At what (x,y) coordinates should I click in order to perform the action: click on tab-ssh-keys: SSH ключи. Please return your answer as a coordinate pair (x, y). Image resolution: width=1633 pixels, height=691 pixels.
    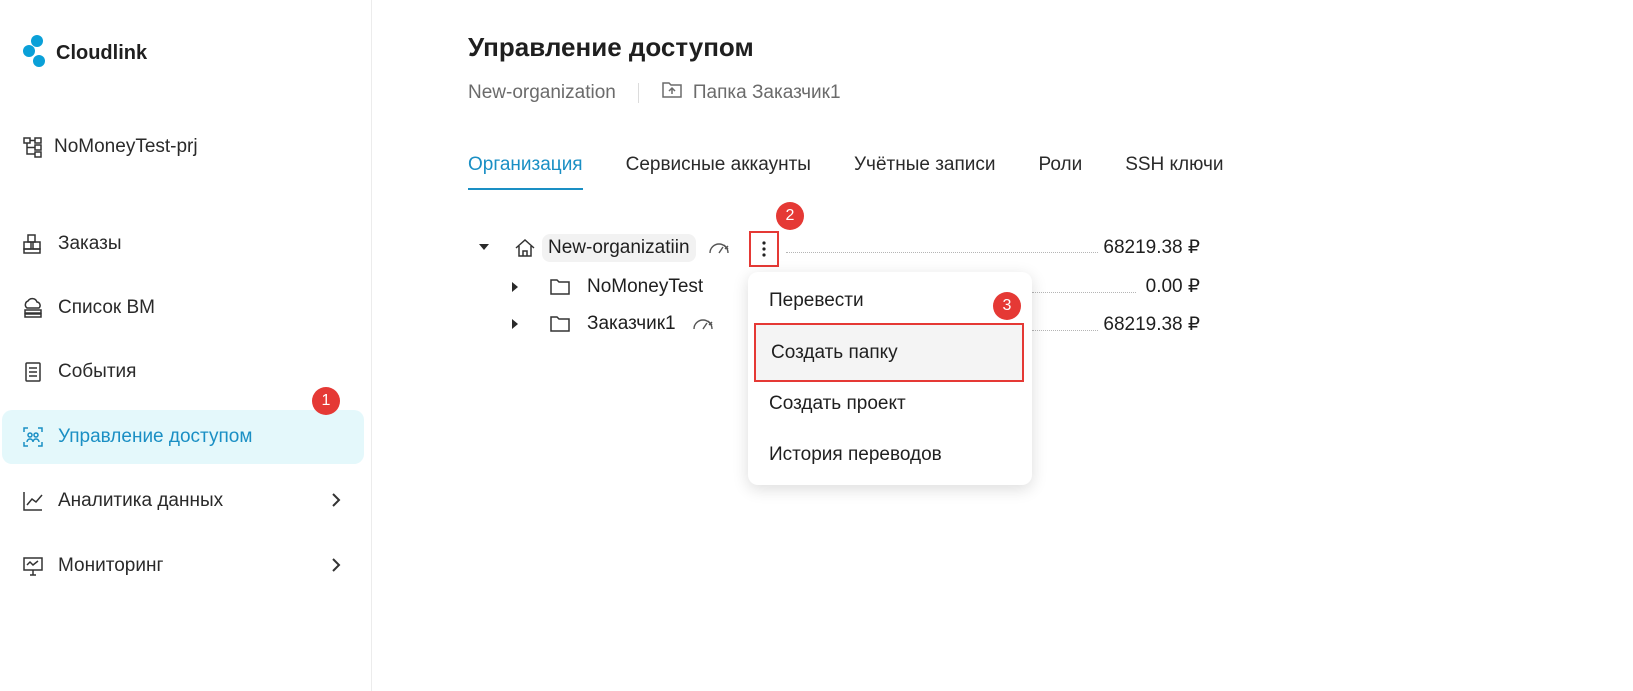
    Looking at the image, I should click on (1174, 172).